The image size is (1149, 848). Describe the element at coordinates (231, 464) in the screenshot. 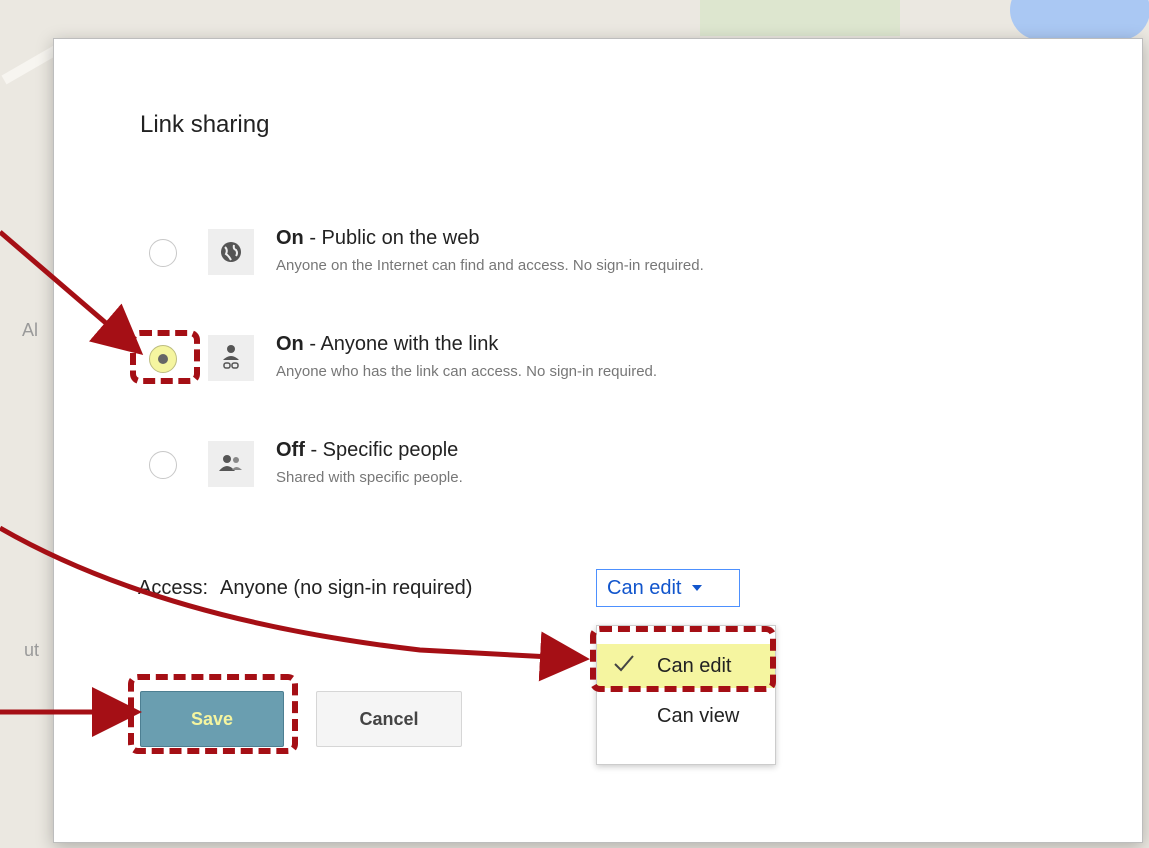

I see `people-icon` at that location.